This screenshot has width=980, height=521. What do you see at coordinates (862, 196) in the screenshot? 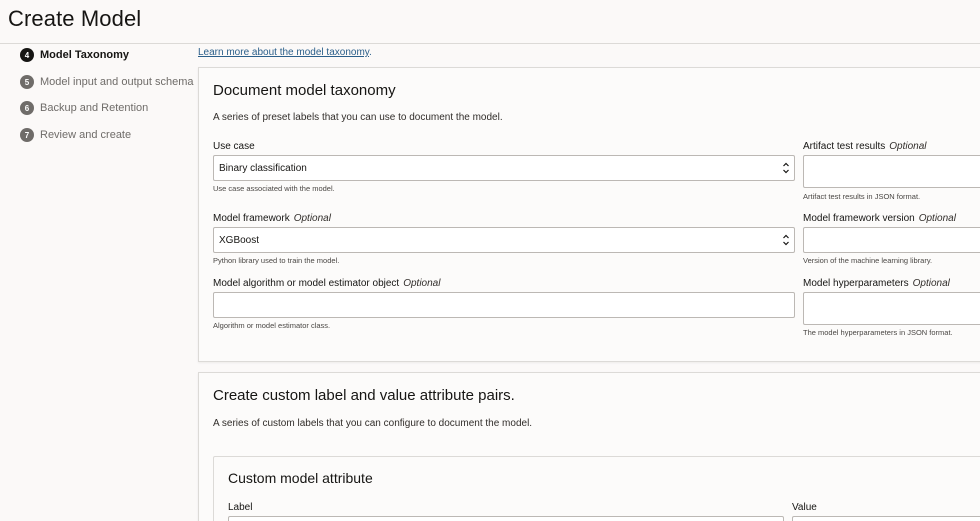
I see `artifact-test-results-help: Artifact test results in JSON format.` at bounding box center [862, 196].